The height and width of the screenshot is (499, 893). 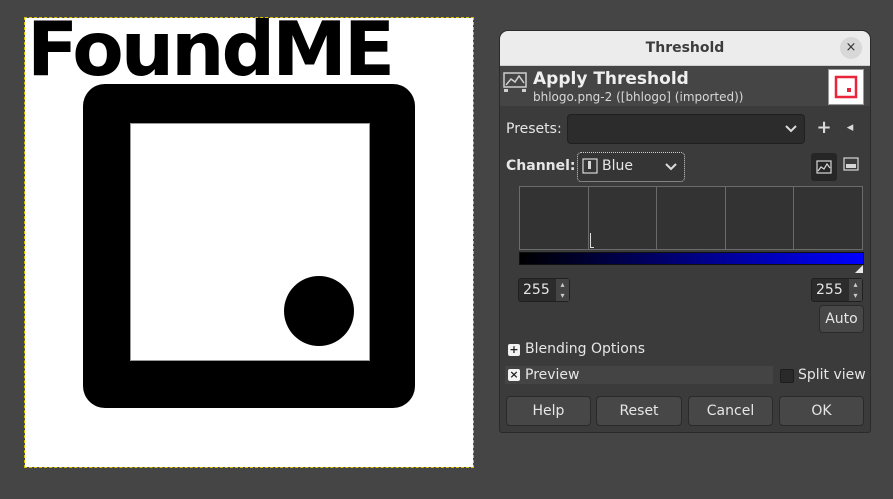 I want to click on logo-dot, so click(x=319, y=311).